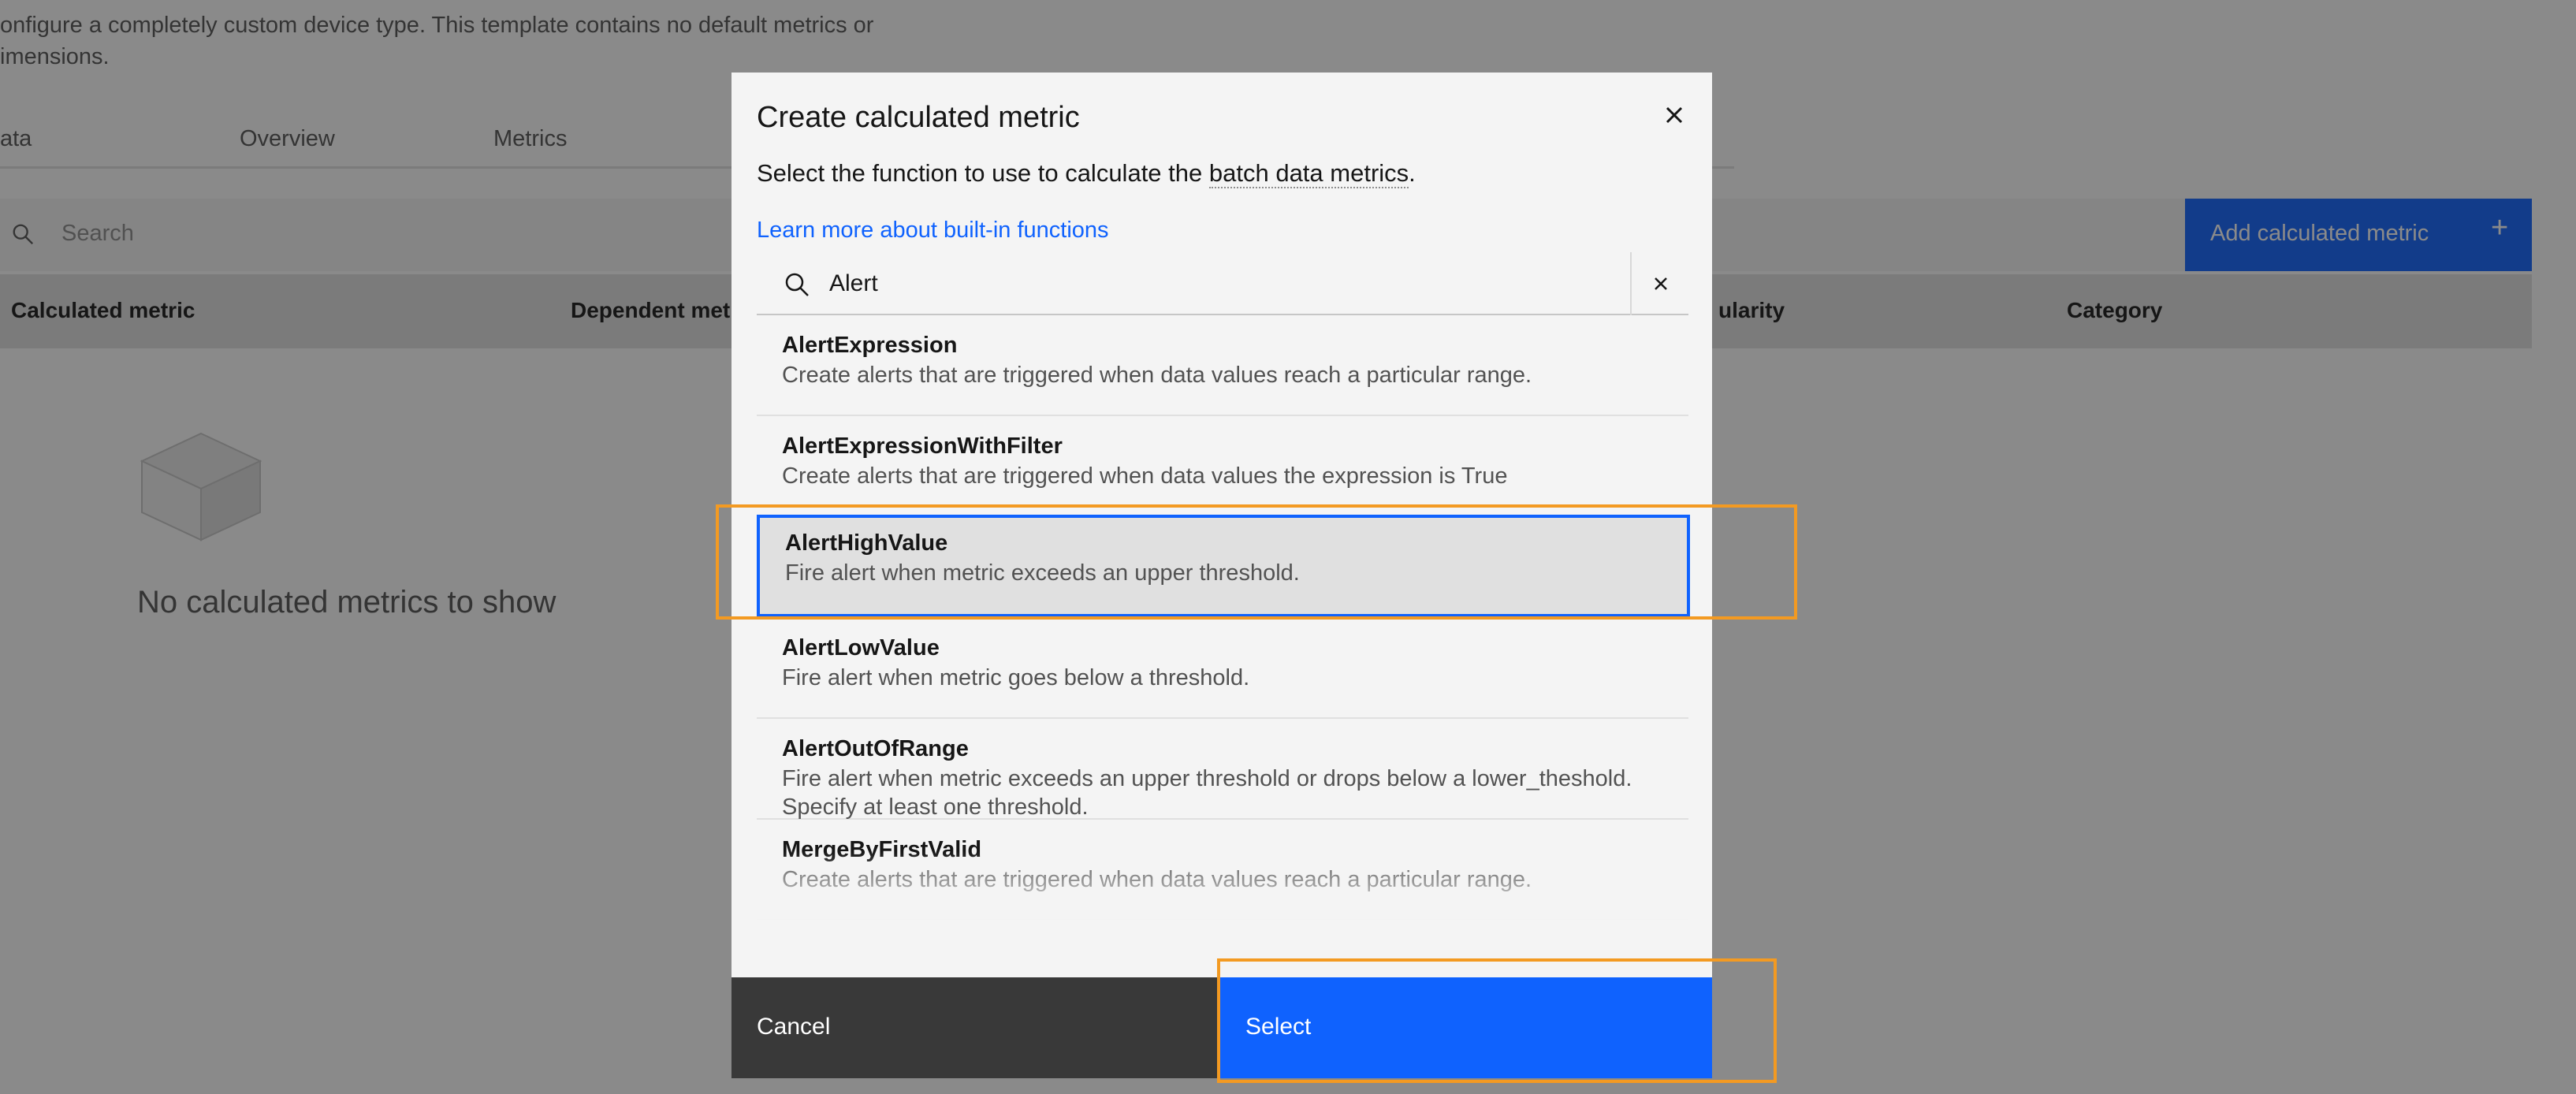 This screenshot has width=2576, height=1094. What do you see at coordinates (797, 284) in the screenshot?
I see `search-icon` at bounding box center [797, 284].